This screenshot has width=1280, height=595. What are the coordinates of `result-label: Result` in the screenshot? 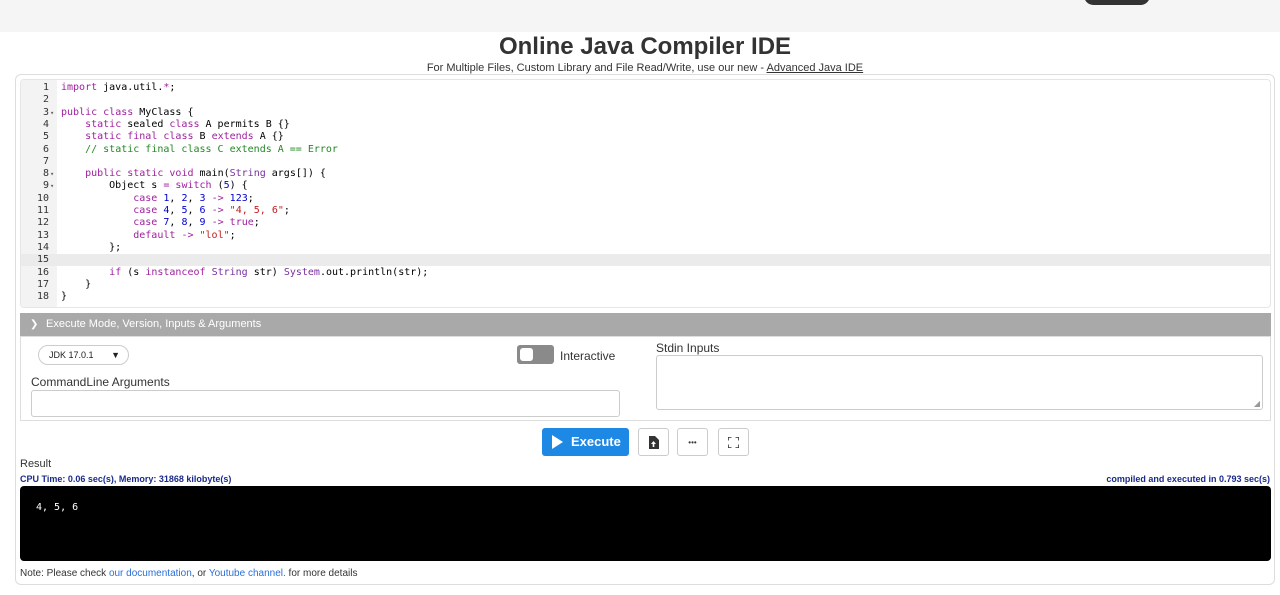 It's located at (36, 464).